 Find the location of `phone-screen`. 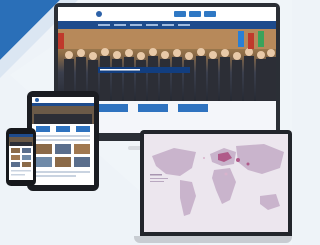

phone-screen is located at coordinates (21, 157).